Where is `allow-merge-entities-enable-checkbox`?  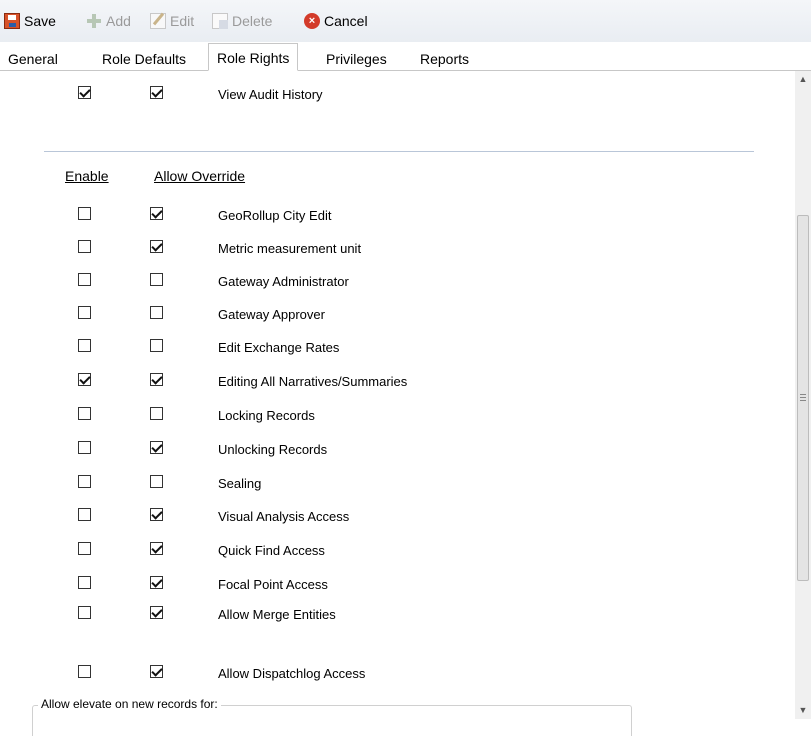
allow-merge-entities-enable-checkbox is located at coordinates (84, 612).